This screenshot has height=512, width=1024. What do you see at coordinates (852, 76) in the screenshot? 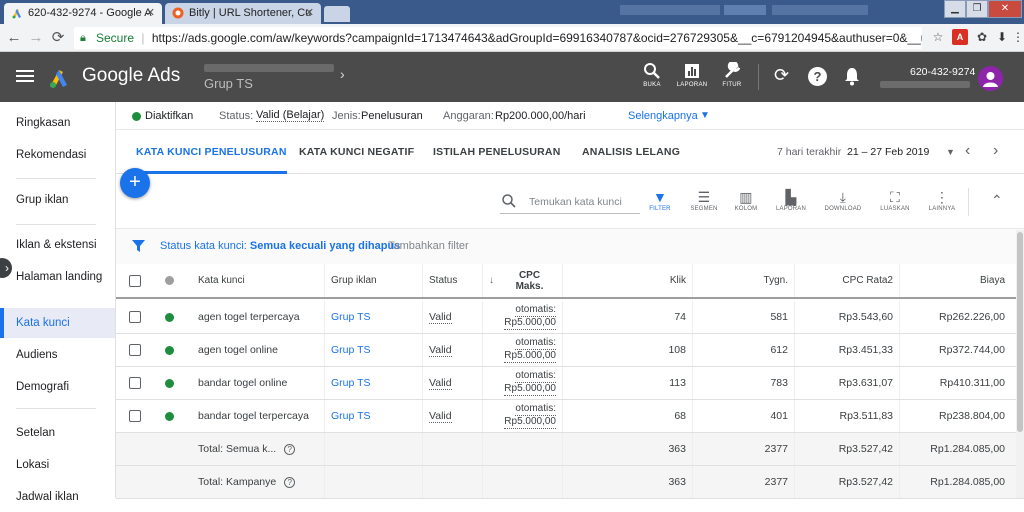
I see `notifications-bell-icon` at bounding box center [852, 76].